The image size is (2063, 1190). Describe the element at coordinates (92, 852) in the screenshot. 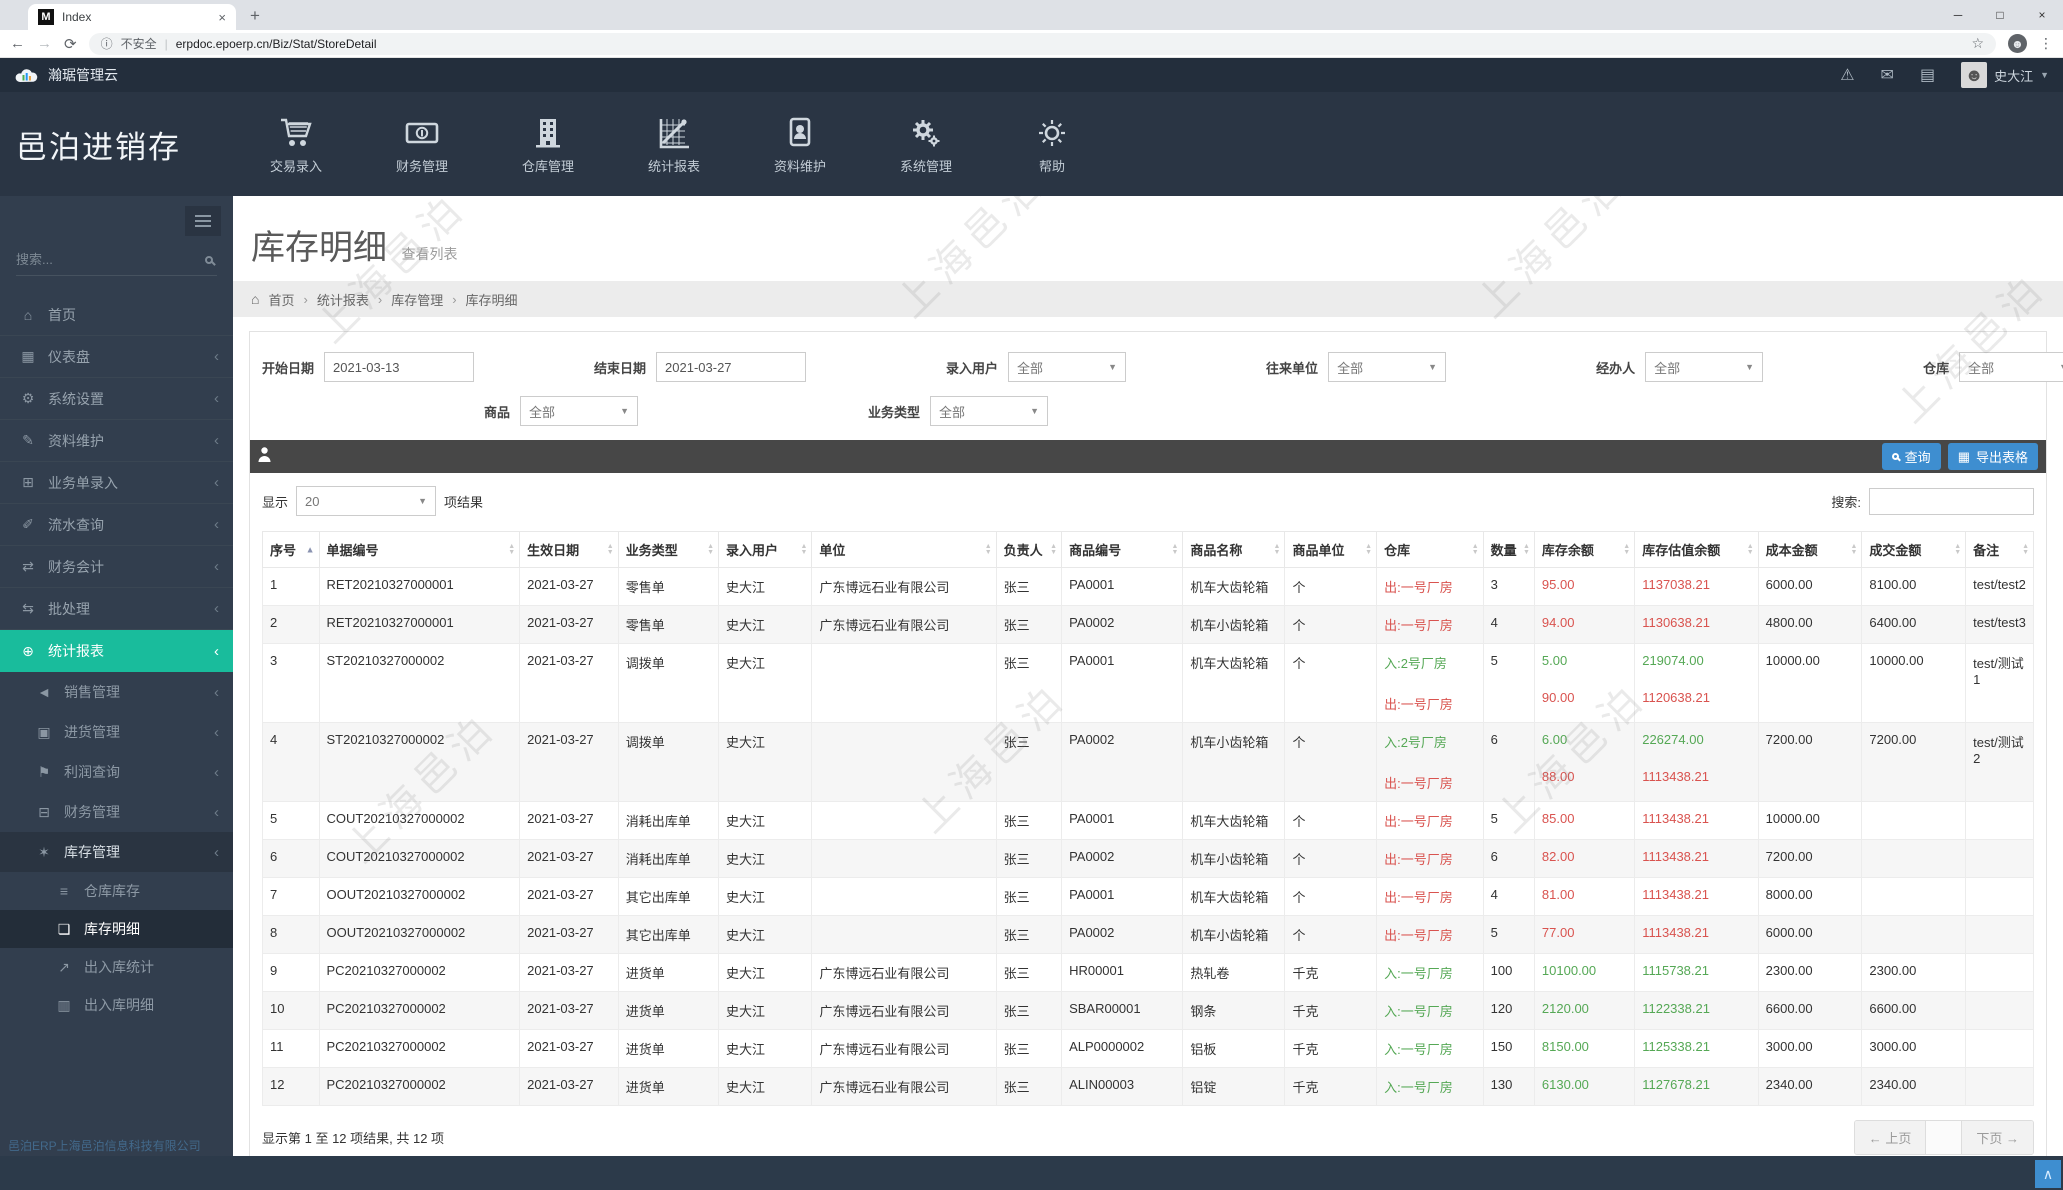

I see `sidebar-item-label: 库存管理` at that location.